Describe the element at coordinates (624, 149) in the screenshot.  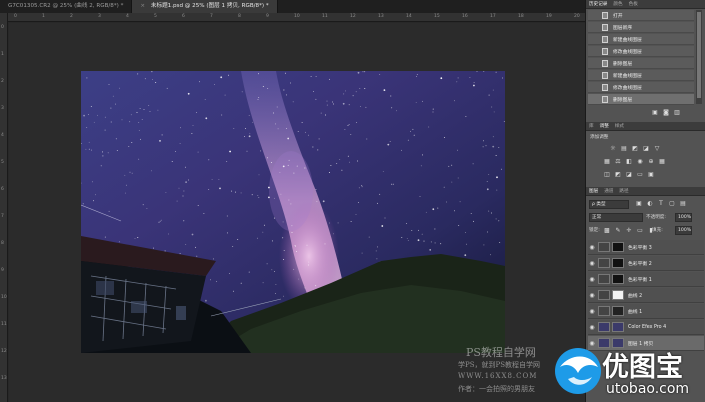
I see `levels-icon: ▤` at that location.